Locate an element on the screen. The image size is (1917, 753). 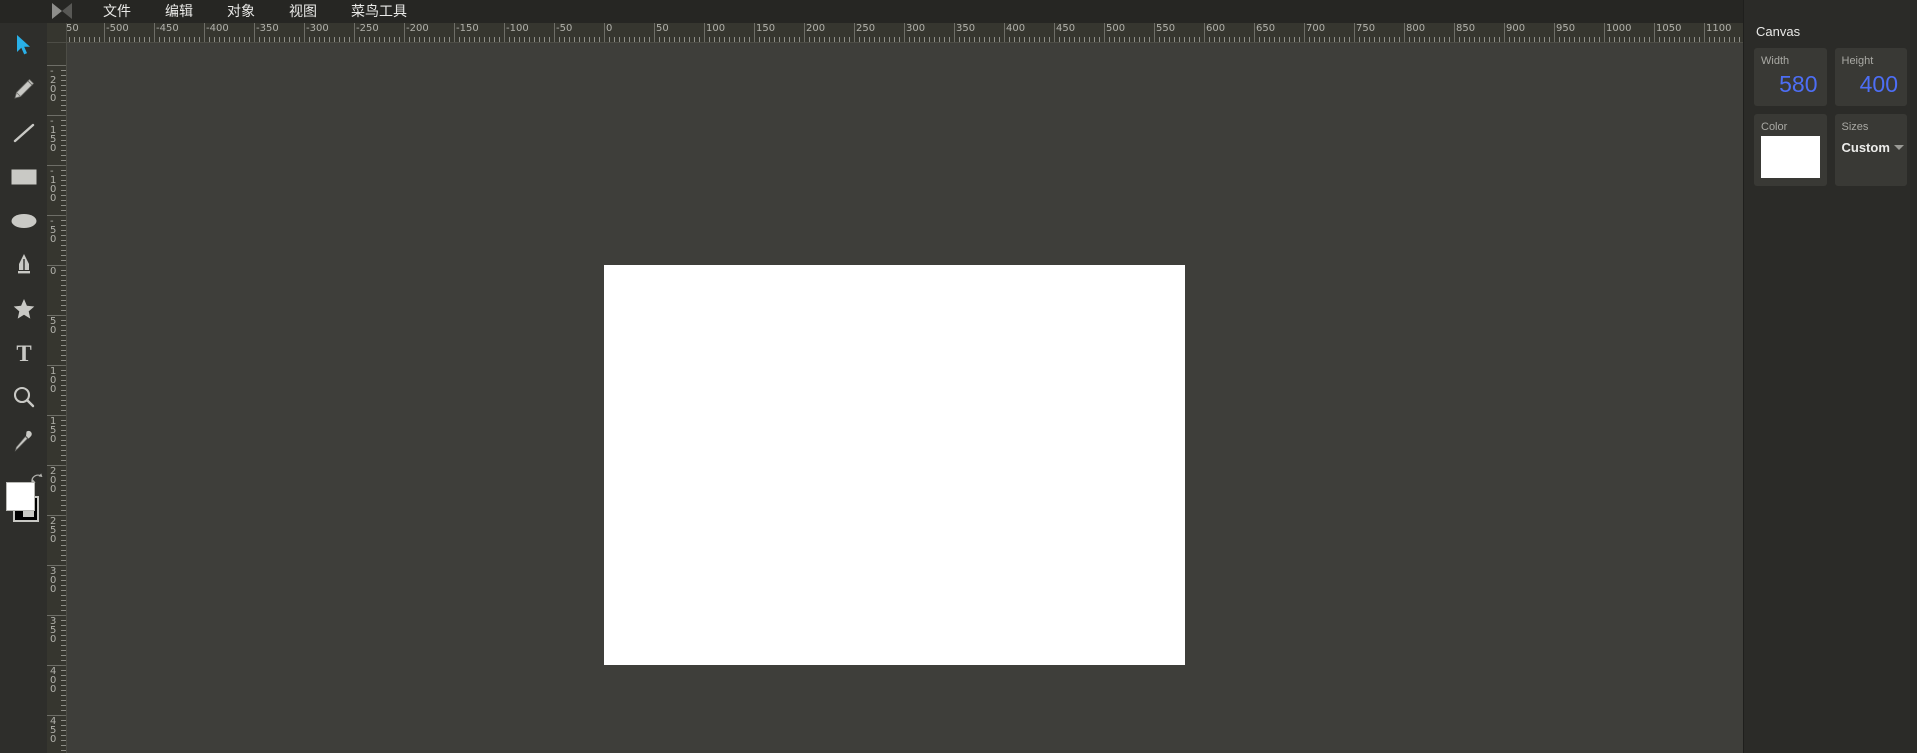
ruler-label: 0 is located at coordinates (609, 28).